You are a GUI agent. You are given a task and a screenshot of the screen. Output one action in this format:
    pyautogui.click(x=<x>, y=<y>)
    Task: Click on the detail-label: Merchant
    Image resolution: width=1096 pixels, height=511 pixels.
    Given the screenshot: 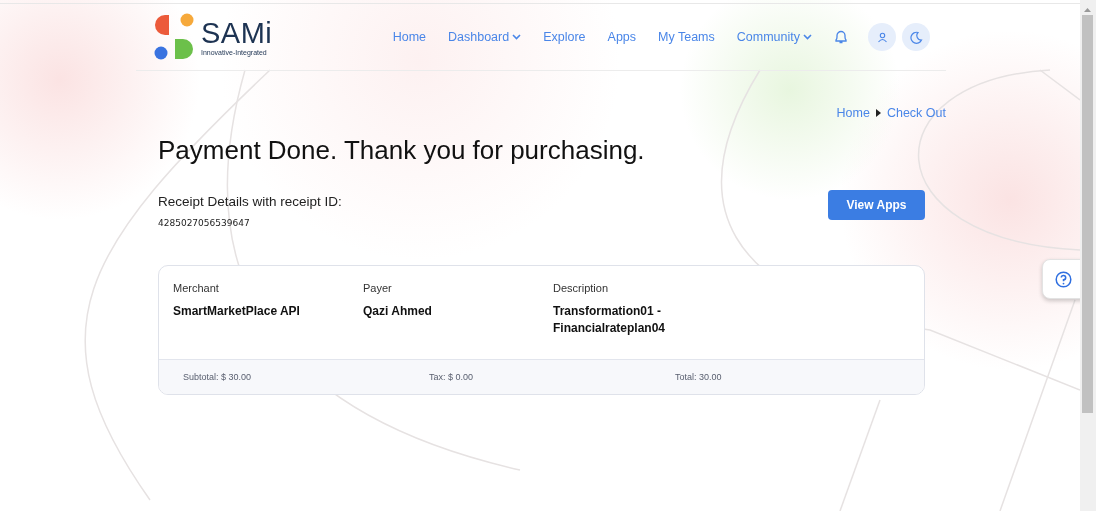 What is the action you would take?
    pyautogui.click(x=196, y=288)
    